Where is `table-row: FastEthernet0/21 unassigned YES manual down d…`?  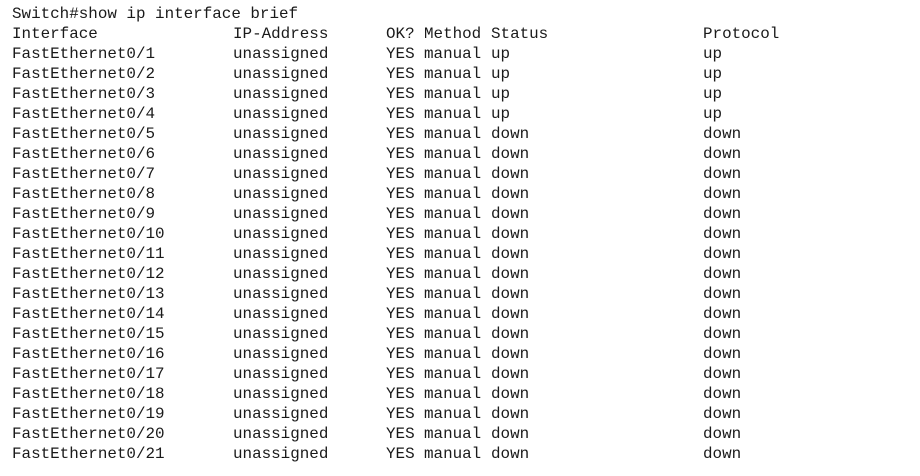
table-row: FastEthernet0/21 unassigned YES manual down d… is located at coordinates (462, 454).